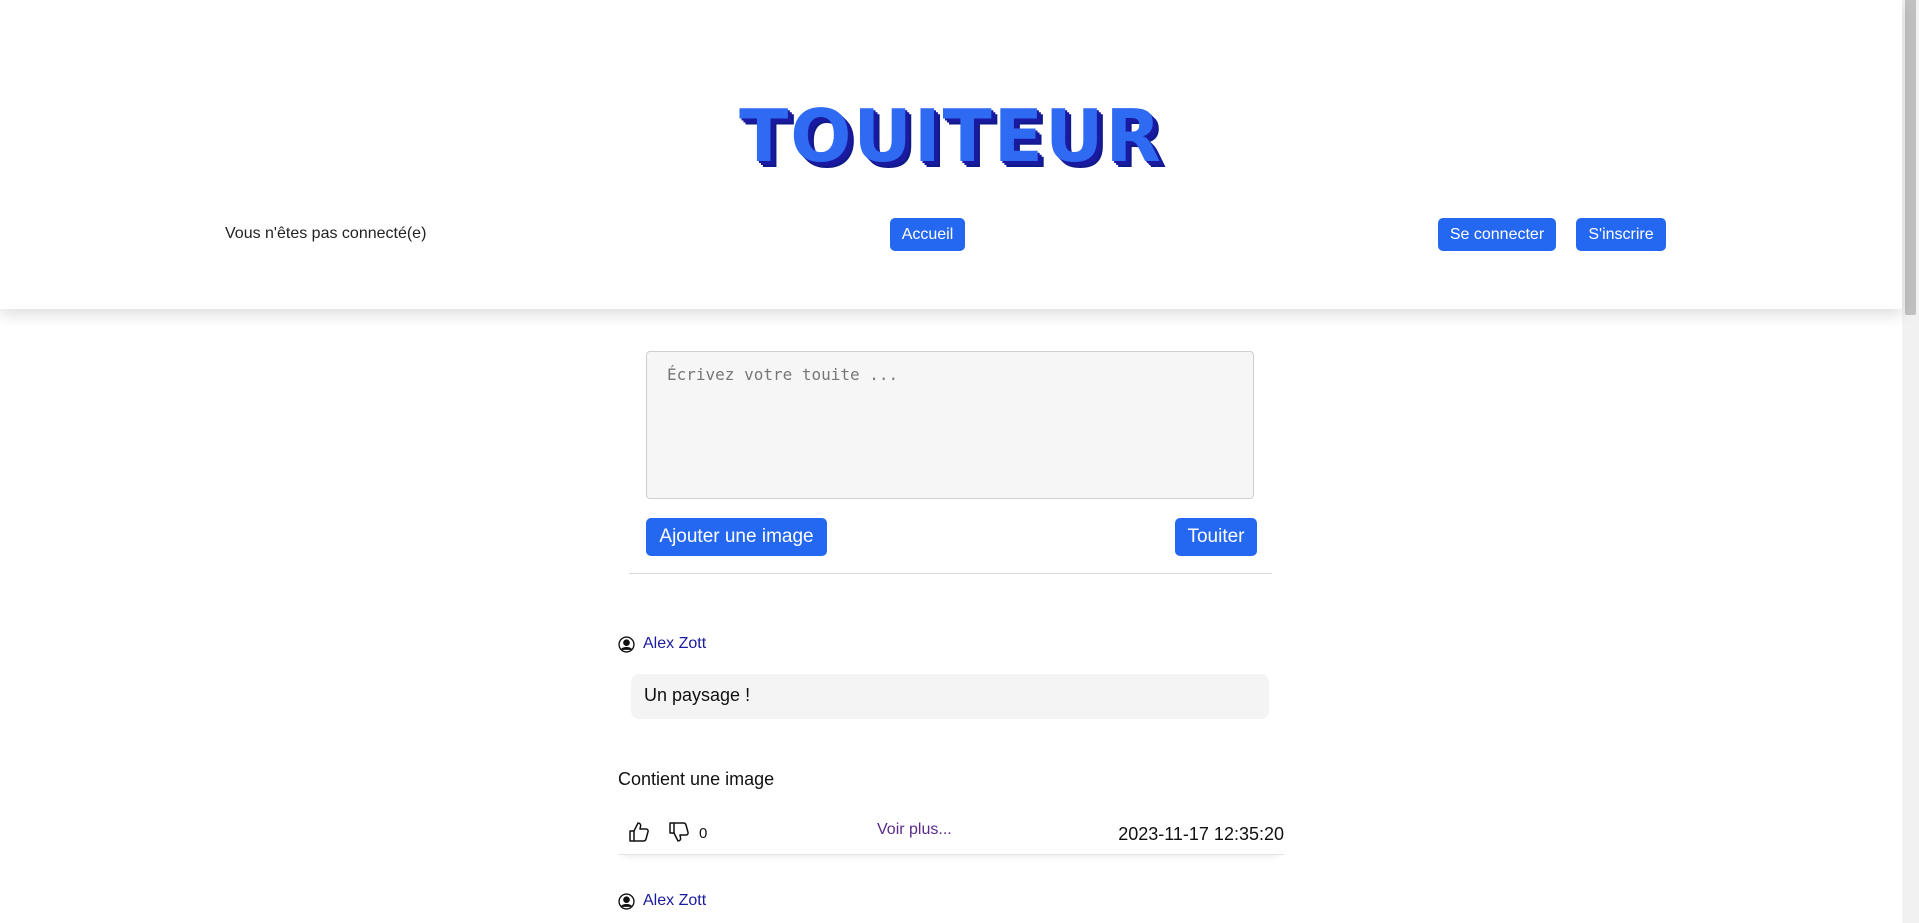  What do you see at coordinates (639, 834) in the screenshot?
I see `thumbs-up-icon` at bounding box center [639, 834].